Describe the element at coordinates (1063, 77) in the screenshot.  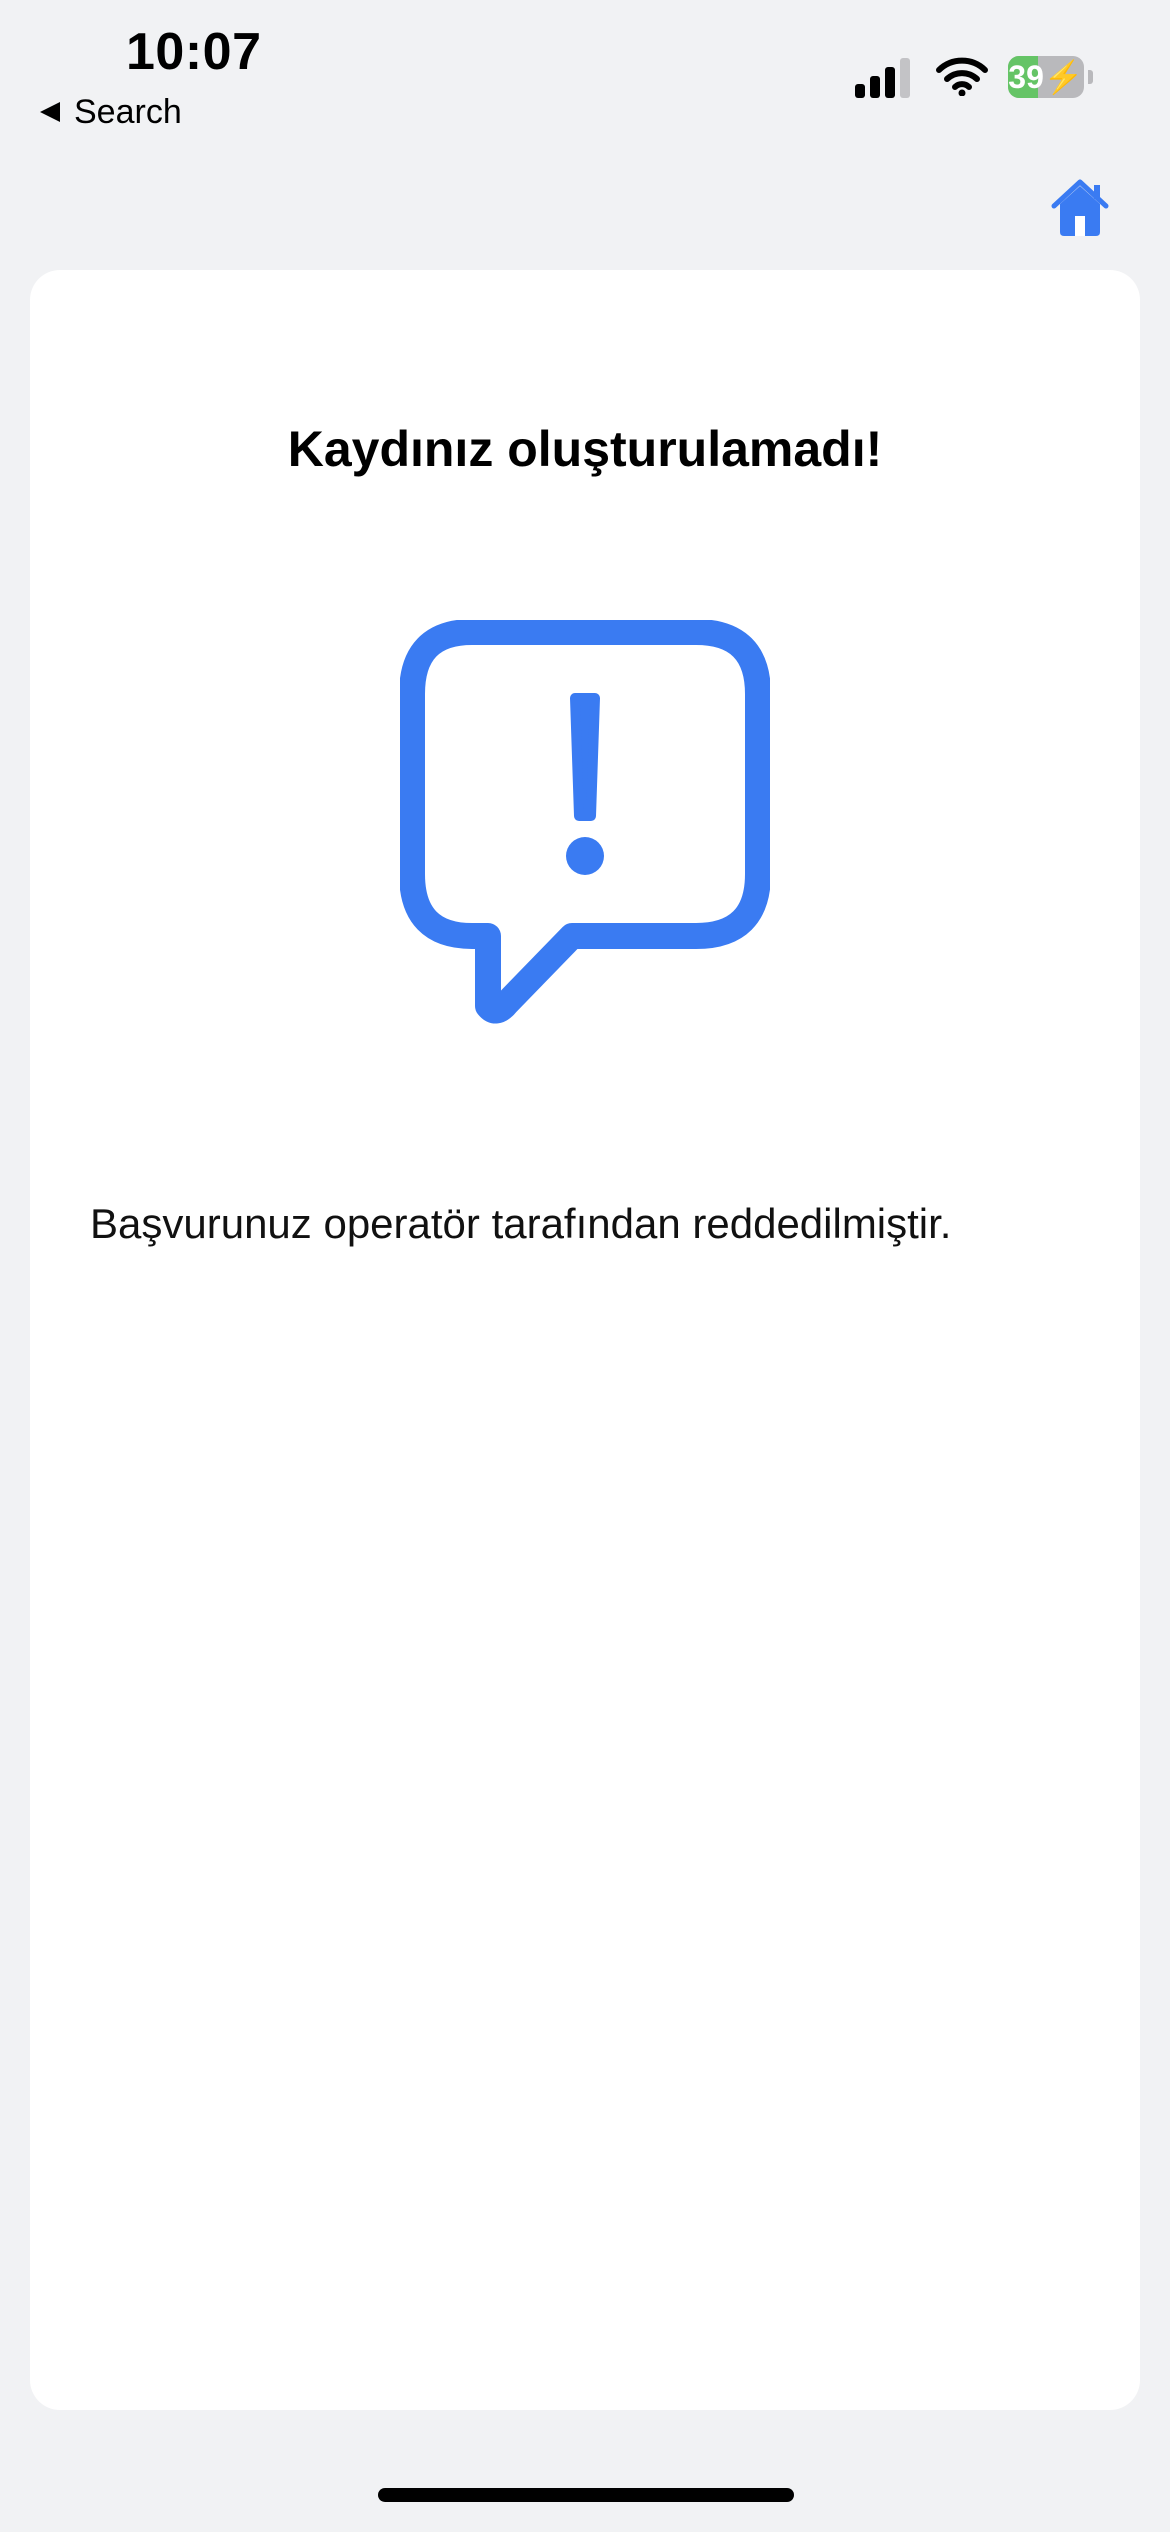
I see `charging-bolt-icon: ⚡` at that location.